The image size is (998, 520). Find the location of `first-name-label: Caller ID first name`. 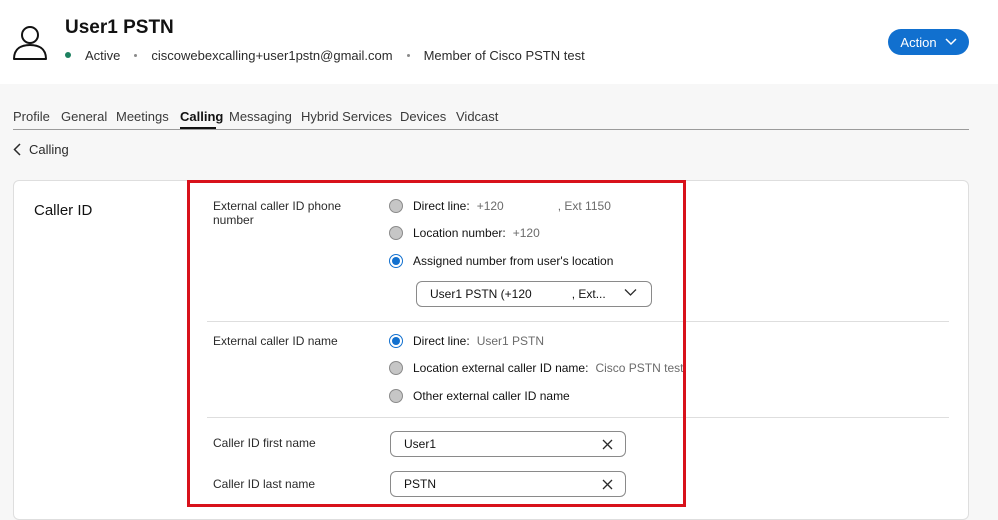

first-name-label: Caller ID first name is located at coordinates (264, 443).